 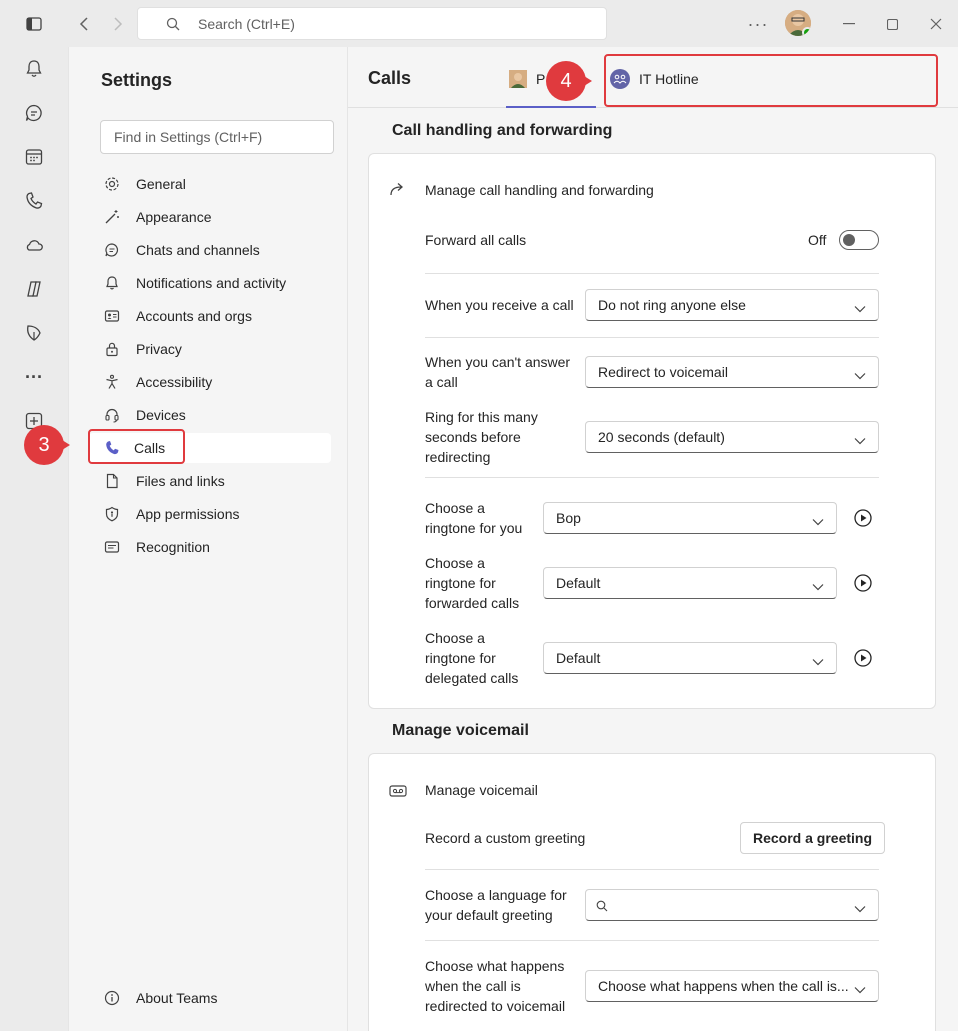 I want to click on label-line: your default greeting, so click(x=489, y=915).